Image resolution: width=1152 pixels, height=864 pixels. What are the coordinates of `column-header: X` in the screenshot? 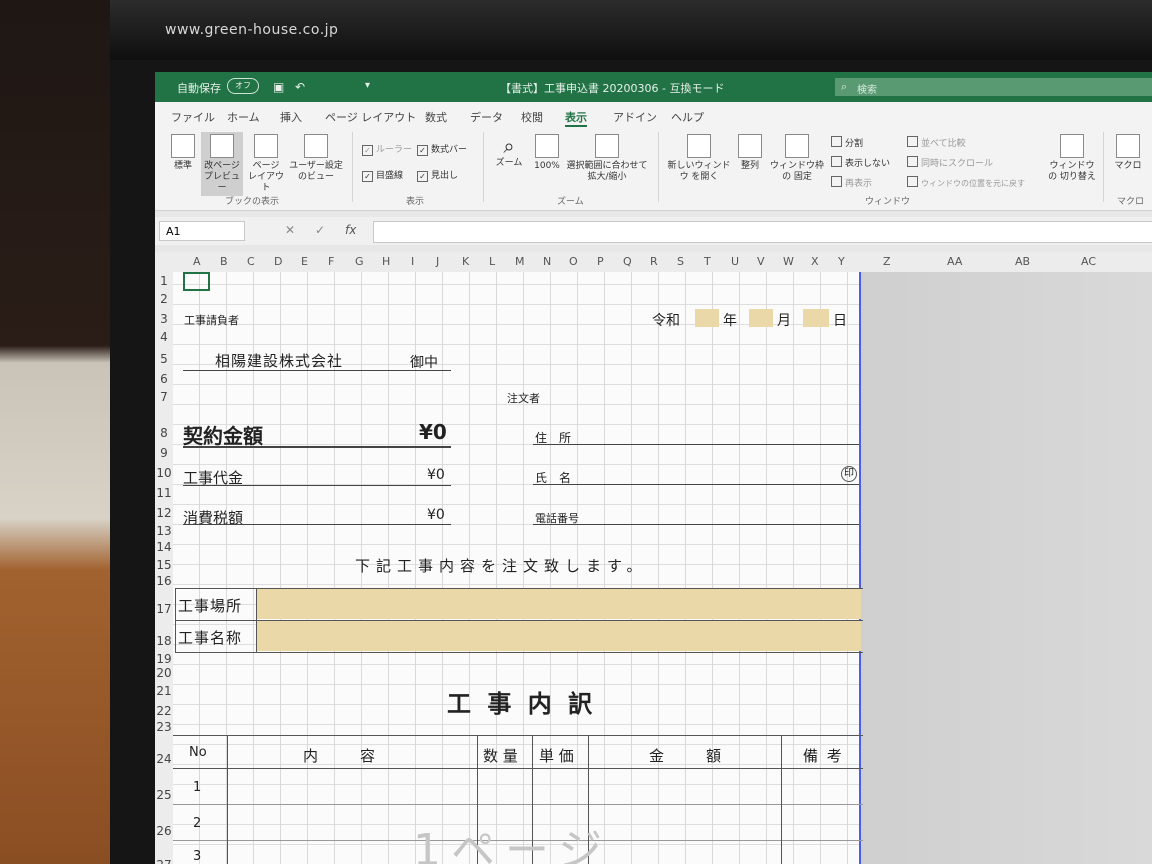 It's located at (815, 261).